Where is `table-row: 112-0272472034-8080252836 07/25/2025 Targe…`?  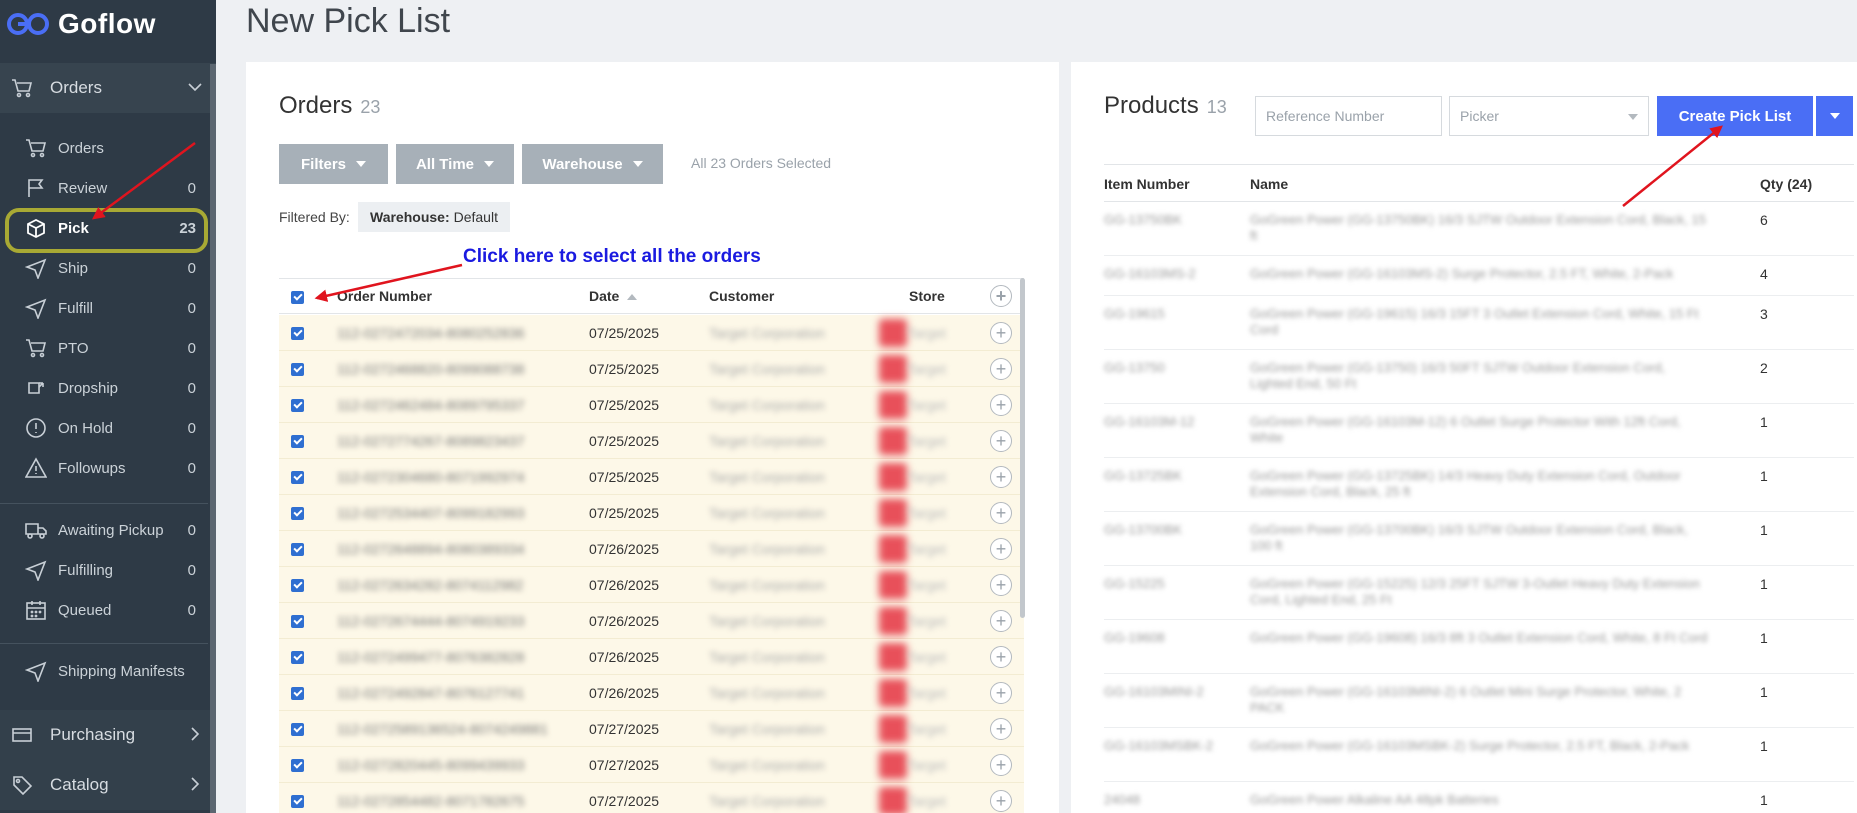 table-row: 112-0272472034-8080252836 07/25/2025 Targe… is located at coordinates (651, 333).